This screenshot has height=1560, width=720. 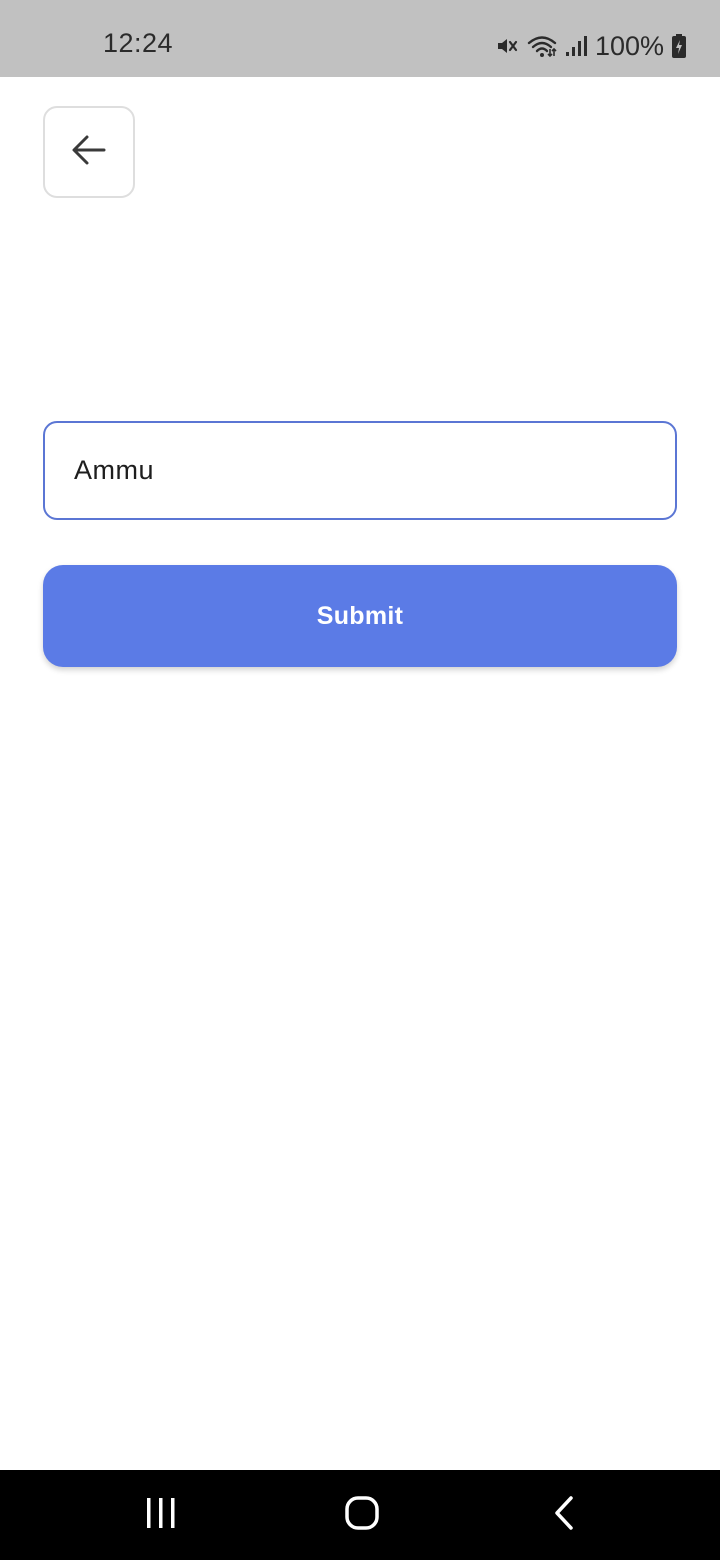 What do you see at coordinates (360, 38) in the screenshot?
I see `status-bar: 12:24 100%` at bounding box center [360, 38].